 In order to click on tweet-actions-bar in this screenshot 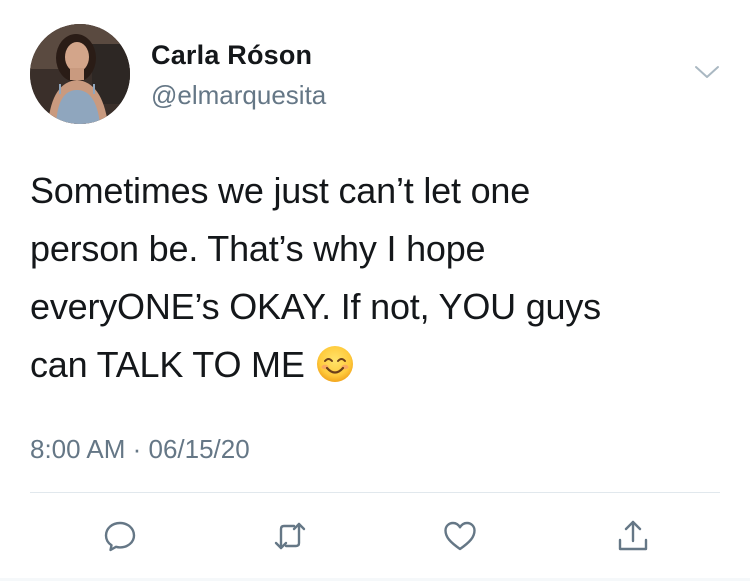, I will do `click(375, 535)`.